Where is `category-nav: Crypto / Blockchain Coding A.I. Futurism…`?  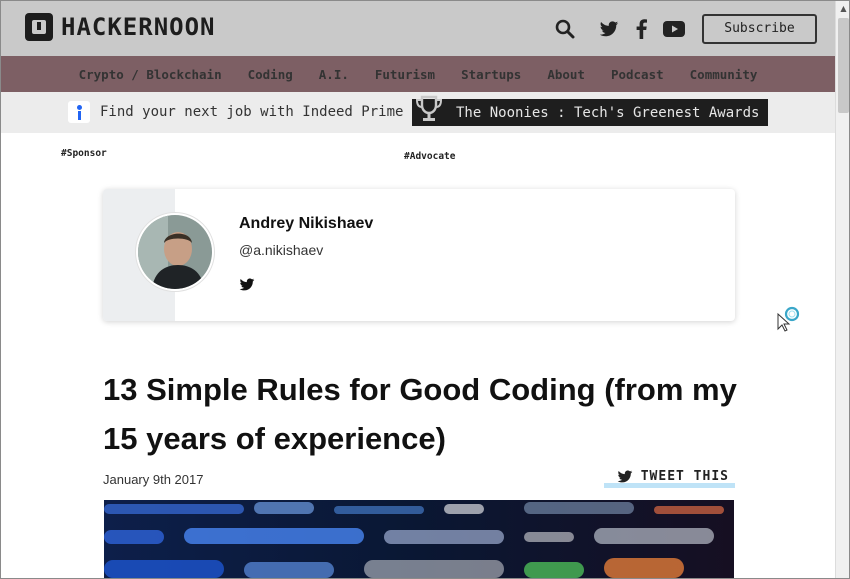 category-nav: Crypto / Blockchain Coding A.I. Futurism… is located at coordinates (418, 74).